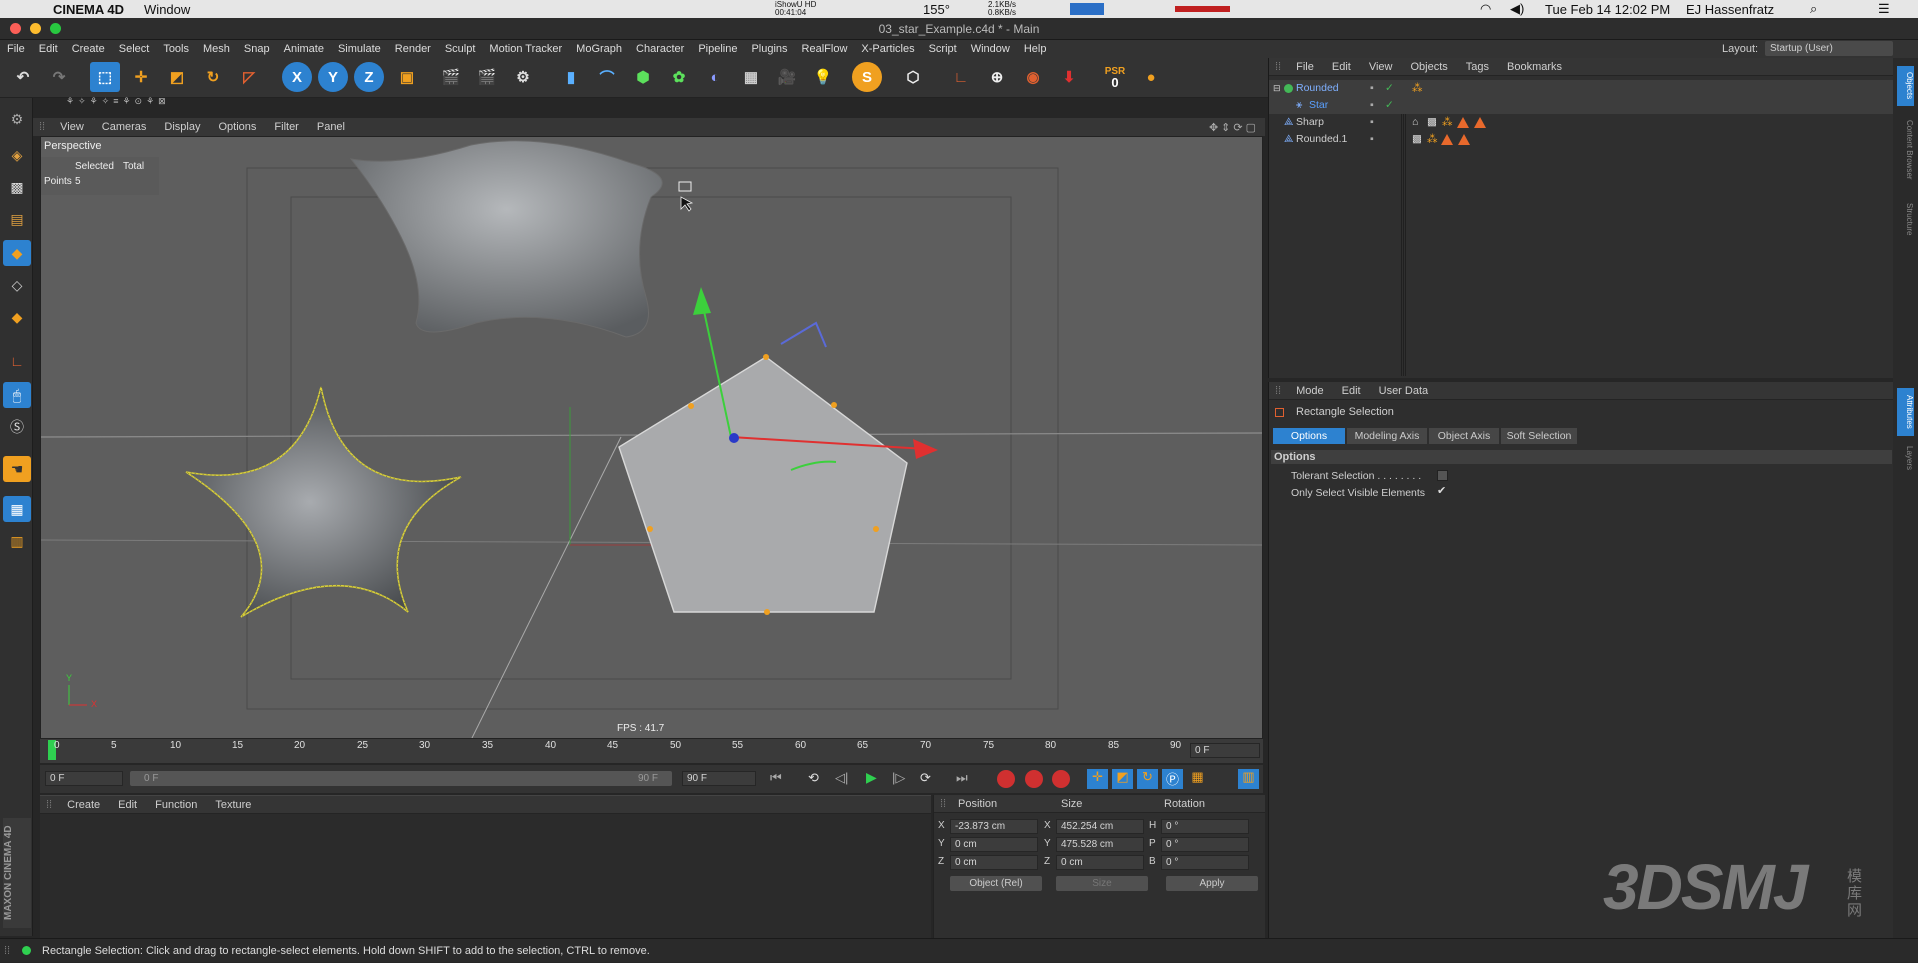 The image size is (1918, 963). What do you see at coordinates (1432, 139) in the screenshot?
I see `point-tag-icon: ⁂` at bounding box center [1432, 139].